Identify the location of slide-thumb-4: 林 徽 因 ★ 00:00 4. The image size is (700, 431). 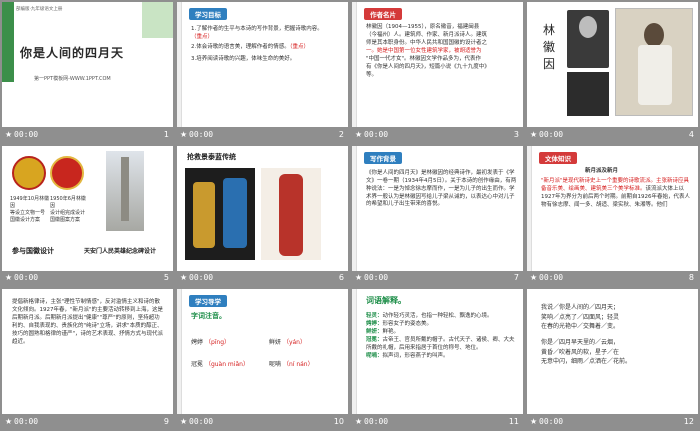
(612, 72).